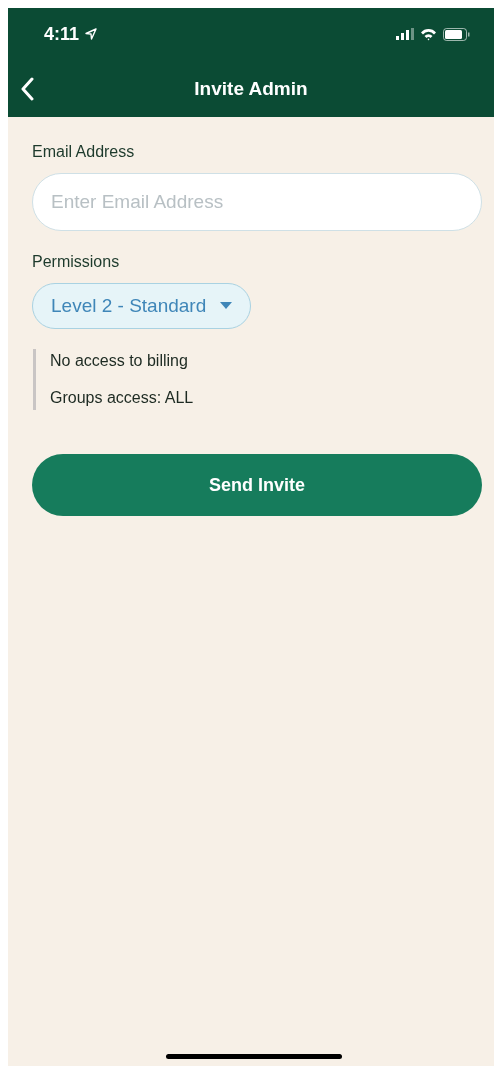 The image size is (494, 1066). Describe the element at coordinates (257, 485) in the screenshot. I see `send-invite-button: Send Invite` at that location.